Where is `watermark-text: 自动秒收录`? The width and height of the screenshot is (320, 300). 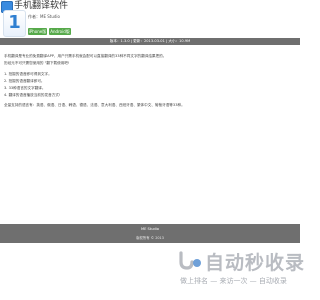 watermark-text: 自动秒收录 is located at coordinates (255, 263).